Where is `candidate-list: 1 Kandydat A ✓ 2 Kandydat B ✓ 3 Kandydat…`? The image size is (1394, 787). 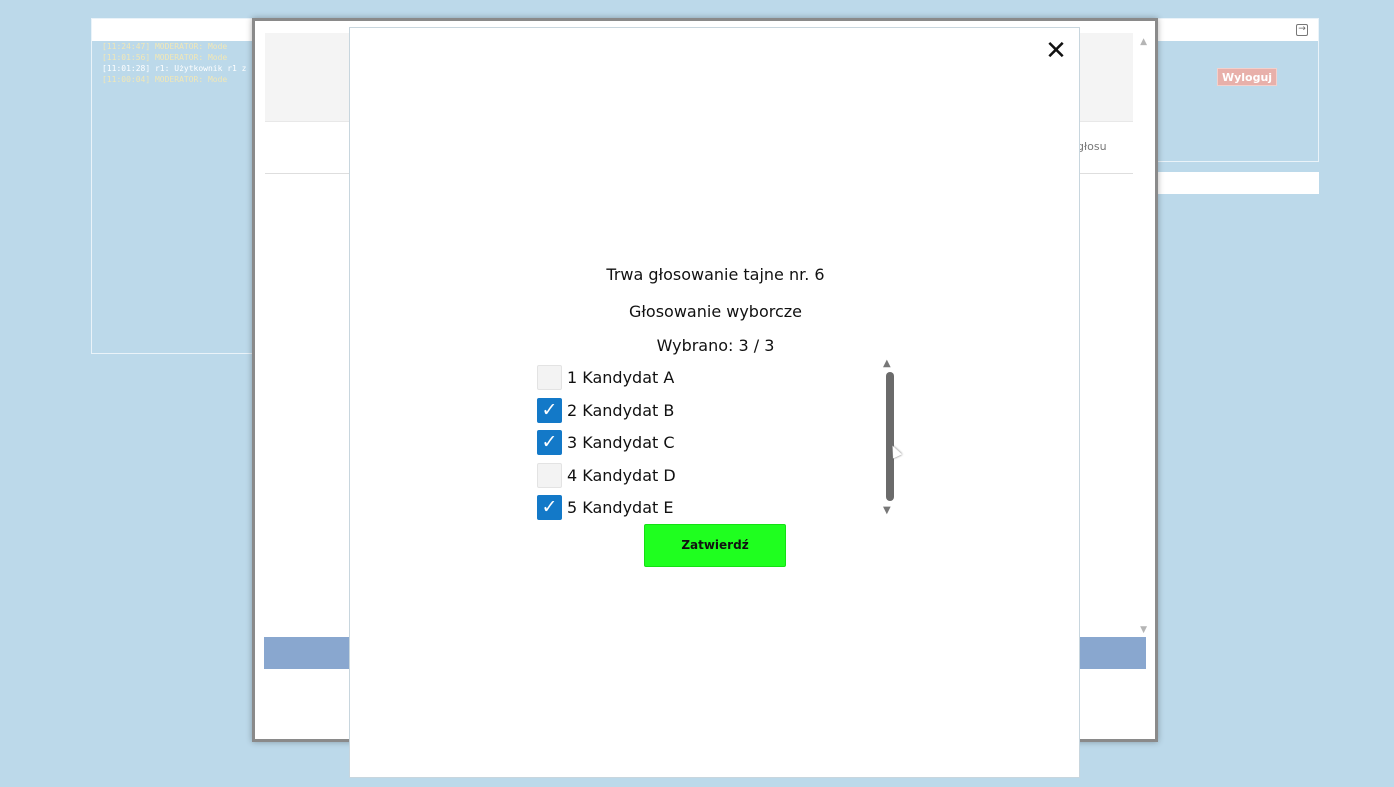
candidate-list: 1 Kandydat A ✓ 2 Kandydat B ✓ 3 Kandydat… is located at coordinates (717, 444).